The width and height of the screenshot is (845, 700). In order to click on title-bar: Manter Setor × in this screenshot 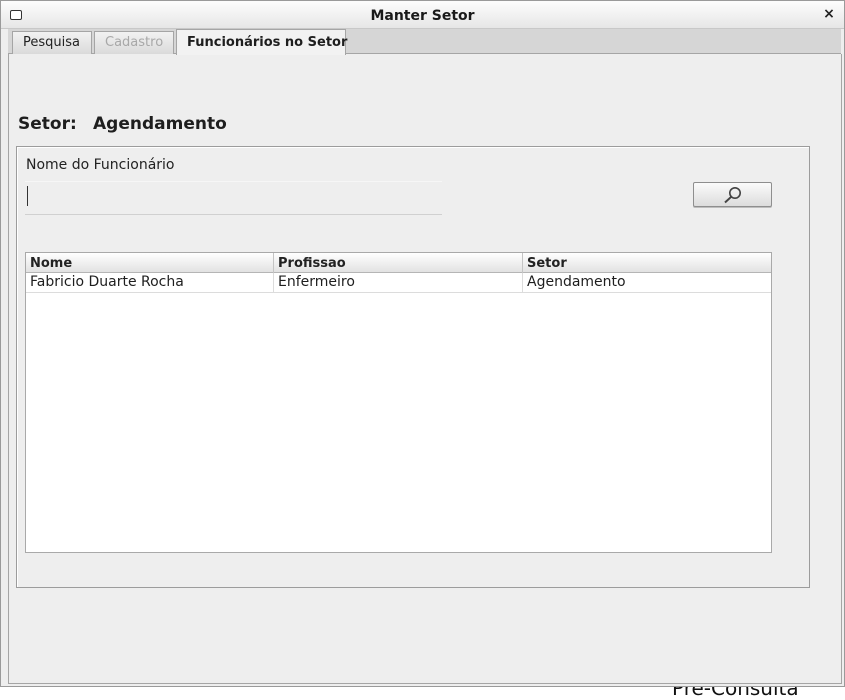, I will do `click(422, 15)`.